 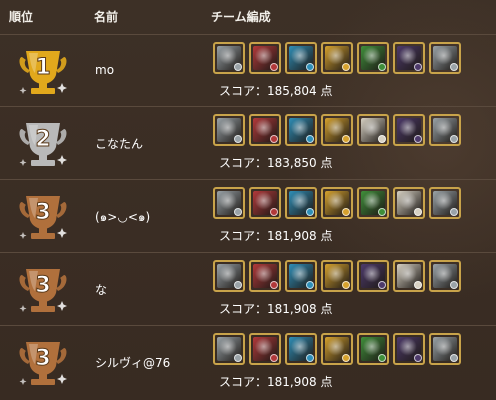 What do you see at coordinates (106, 17) in the screenshot?
I see `name-column-header: 名前` at bounding box center [106, 17].